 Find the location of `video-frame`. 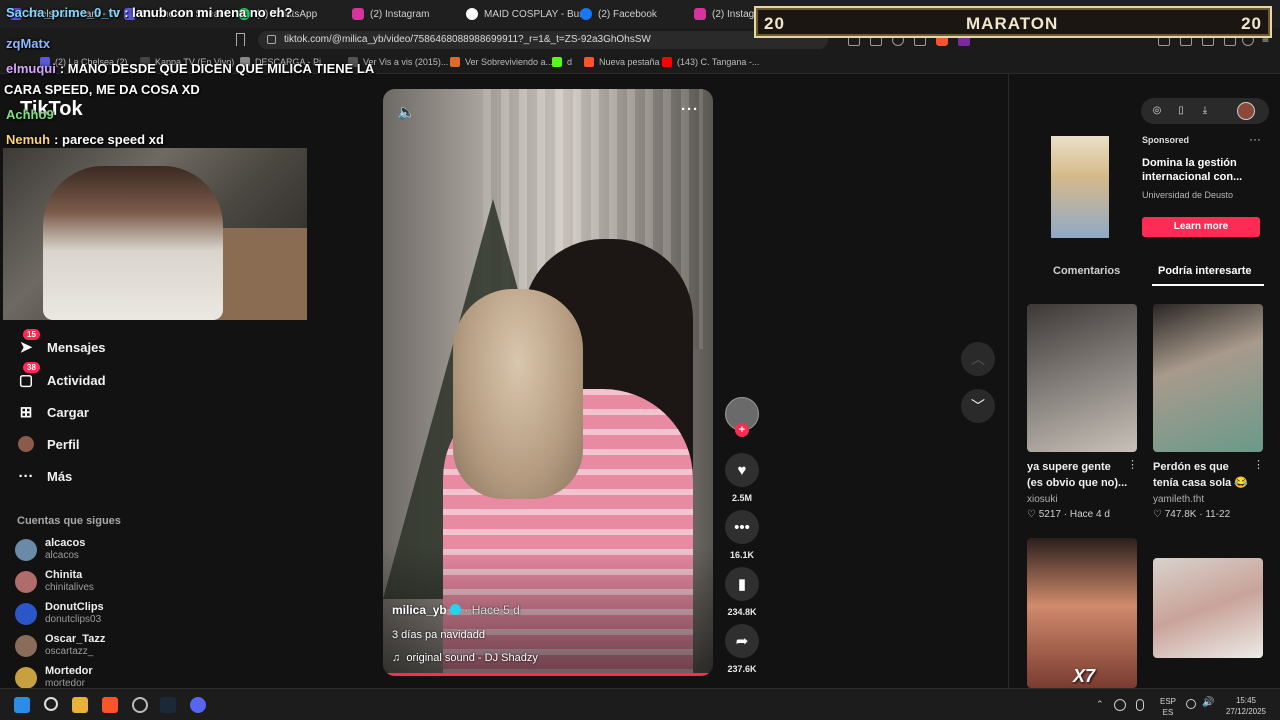

video-frame is located at coordinates (518, 394).